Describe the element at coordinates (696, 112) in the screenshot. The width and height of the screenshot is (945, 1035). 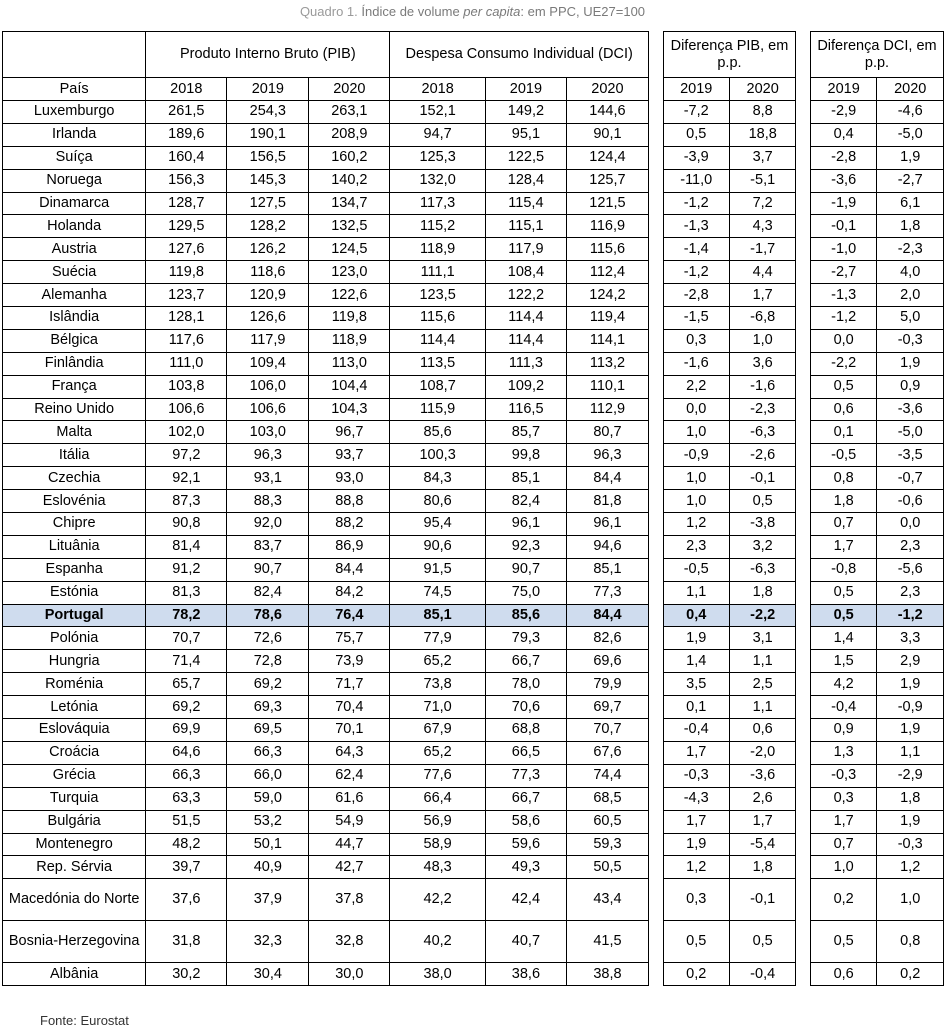
I see `value-cell: -7,2` at that location.